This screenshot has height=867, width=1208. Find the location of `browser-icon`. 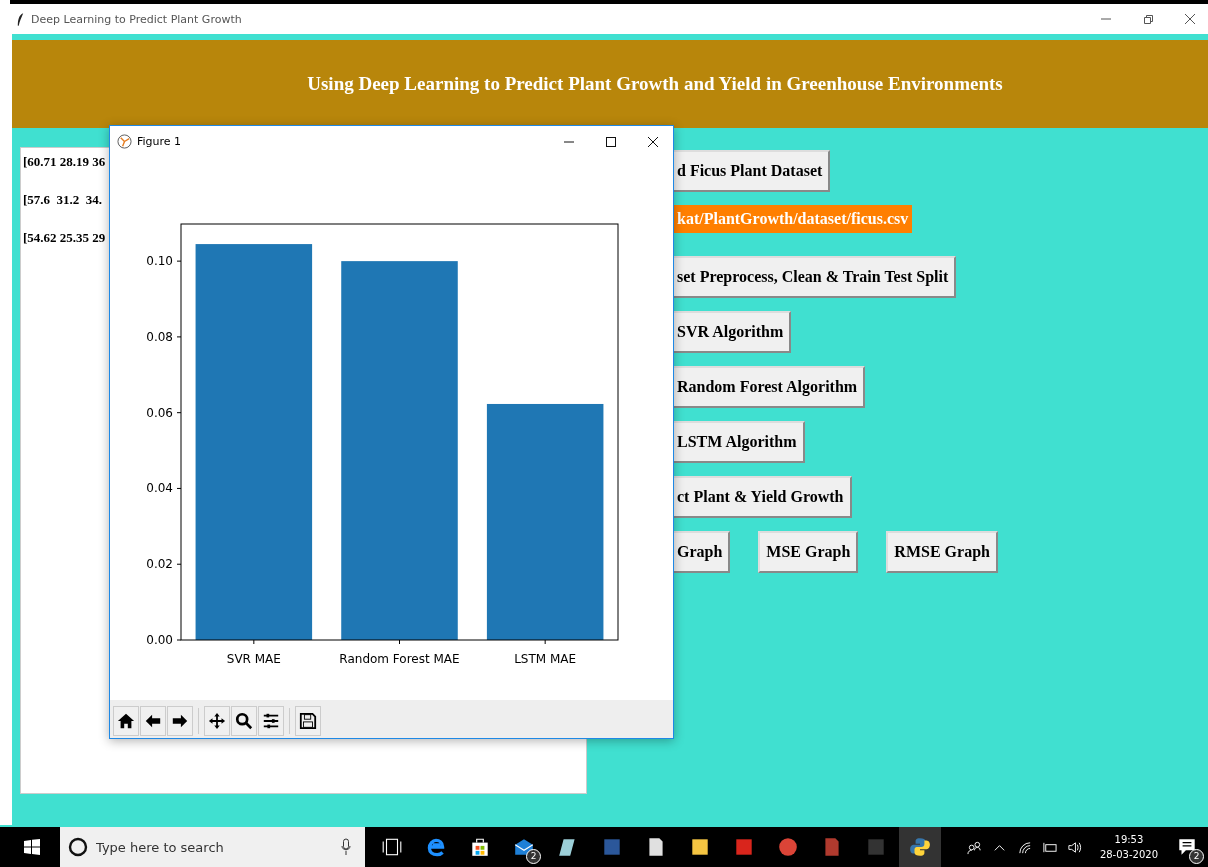

browser-icon is located at coordinates (436, 847).